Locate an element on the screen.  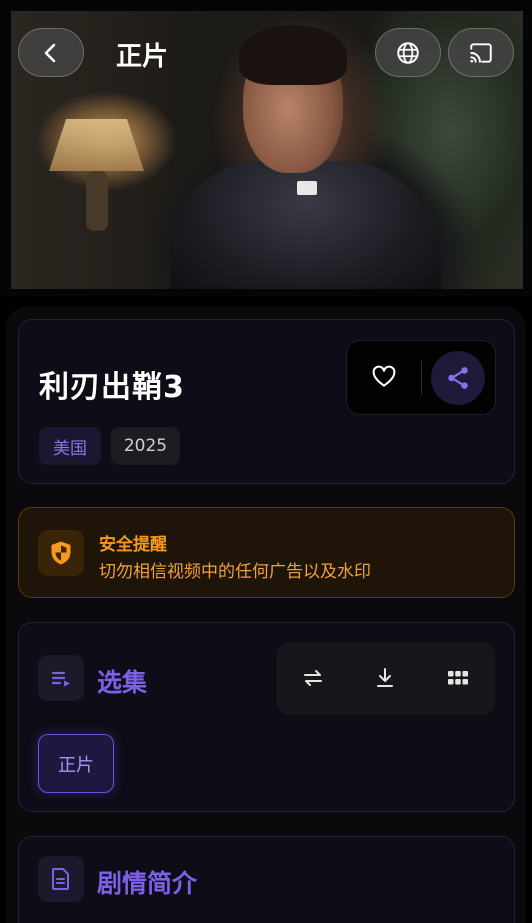
grid-icon is located at coordinates (458, 678).